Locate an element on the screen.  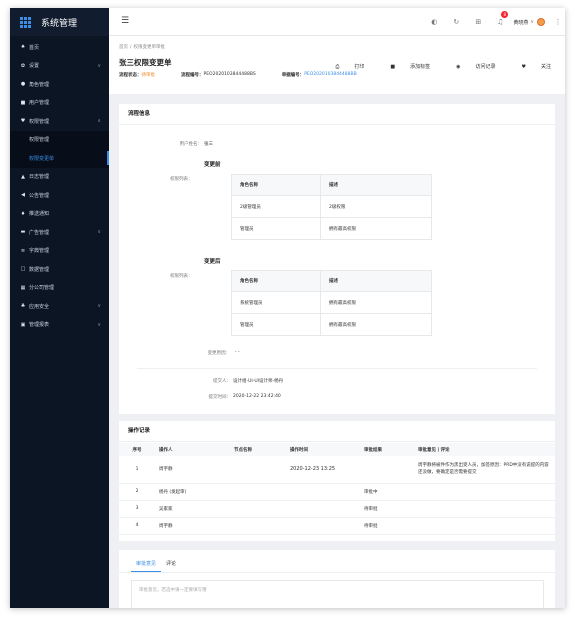
follow-button: ♥ 关注 is located at coordinates (530, 66).